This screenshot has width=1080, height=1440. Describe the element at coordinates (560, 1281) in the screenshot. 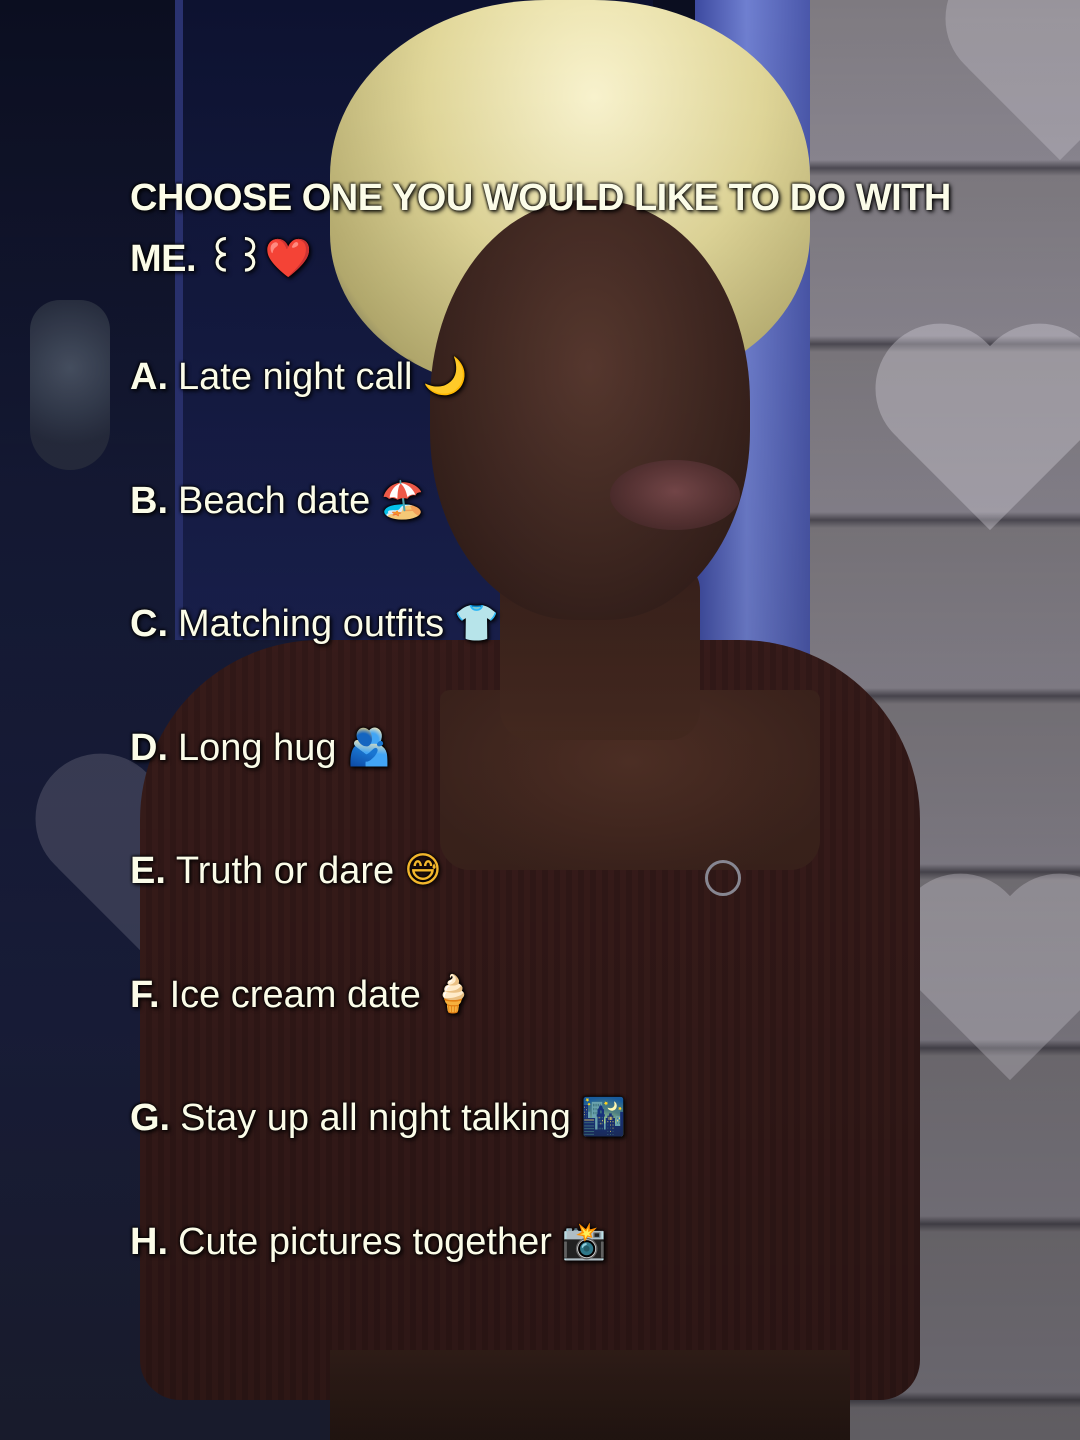

I see `option-item: H. Cute pictures together 📸` at that location.